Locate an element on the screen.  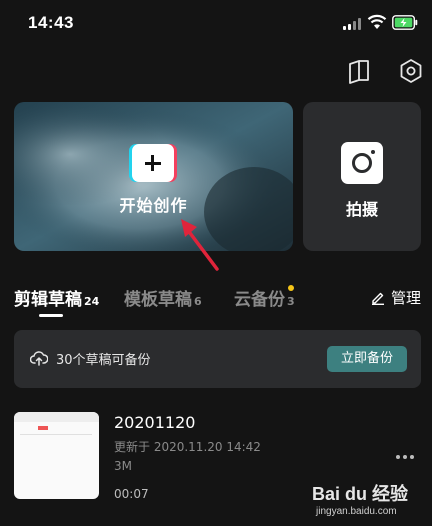
camera-label: 拍摄 is located at coordinates (361, 209).